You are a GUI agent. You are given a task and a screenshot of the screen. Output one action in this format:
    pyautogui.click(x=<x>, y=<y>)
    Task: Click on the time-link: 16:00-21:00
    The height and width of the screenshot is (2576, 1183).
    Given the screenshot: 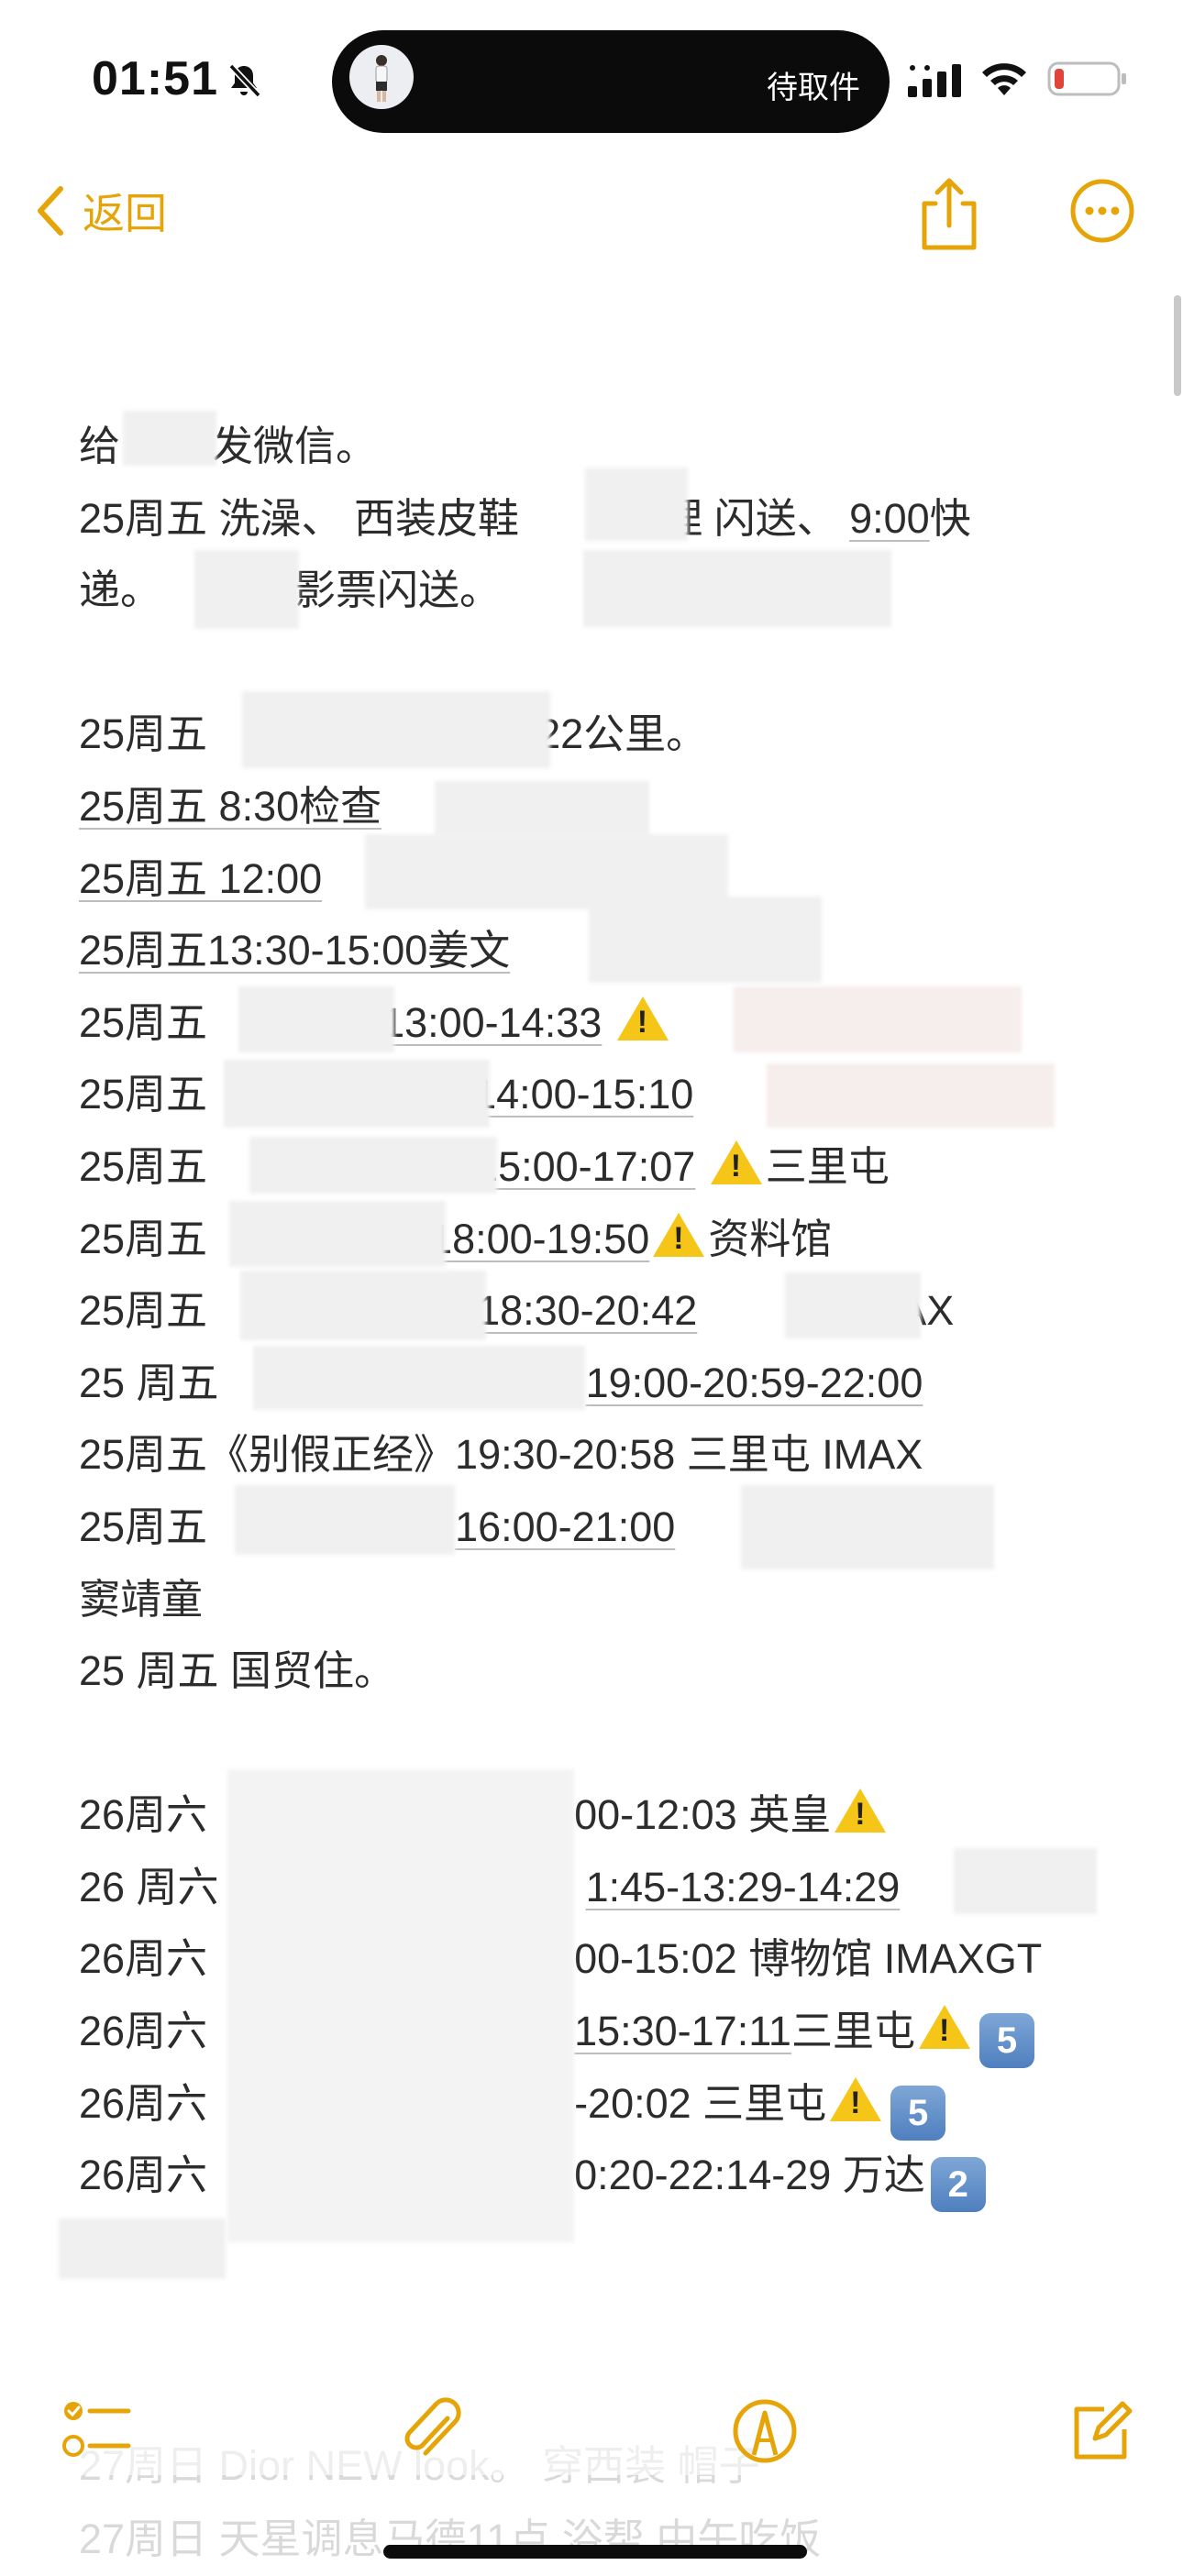 What is the action you would take?
    pyautogui.click(x=565, y=1526)
    